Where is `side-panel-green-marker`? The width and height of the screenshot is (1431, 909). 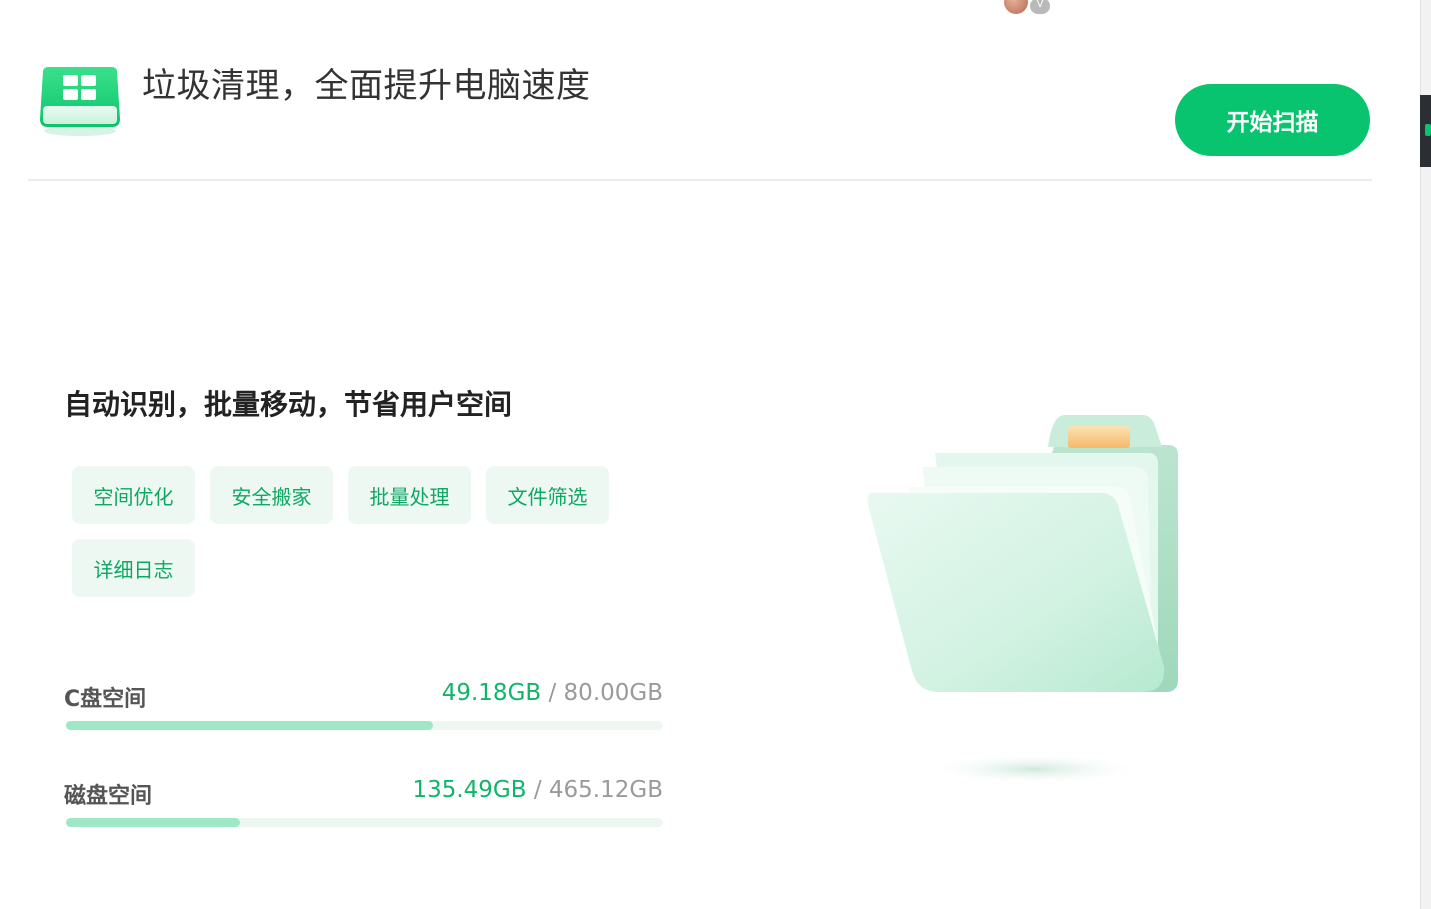 side-panel-green-marker is located at coordinates (1428, 130).